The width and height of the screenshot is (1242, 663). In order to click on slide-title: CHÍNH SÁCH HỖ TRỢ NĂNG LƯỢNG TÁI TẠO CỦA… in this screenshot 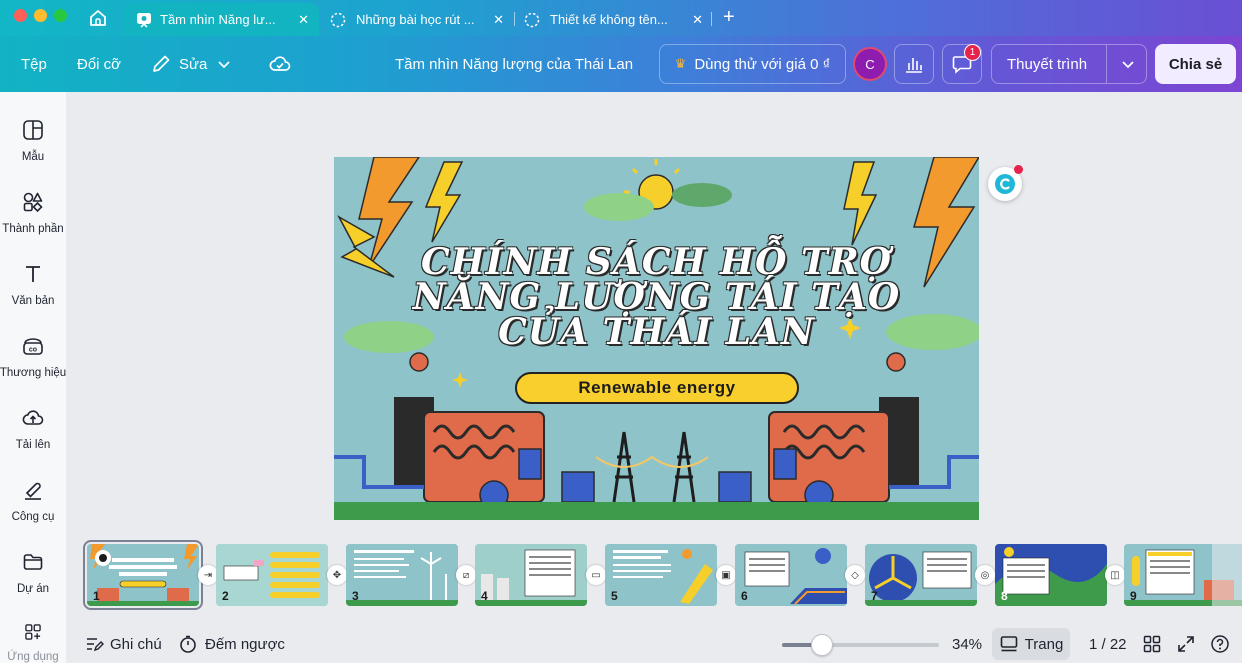, I will do `click(656, 297)`.